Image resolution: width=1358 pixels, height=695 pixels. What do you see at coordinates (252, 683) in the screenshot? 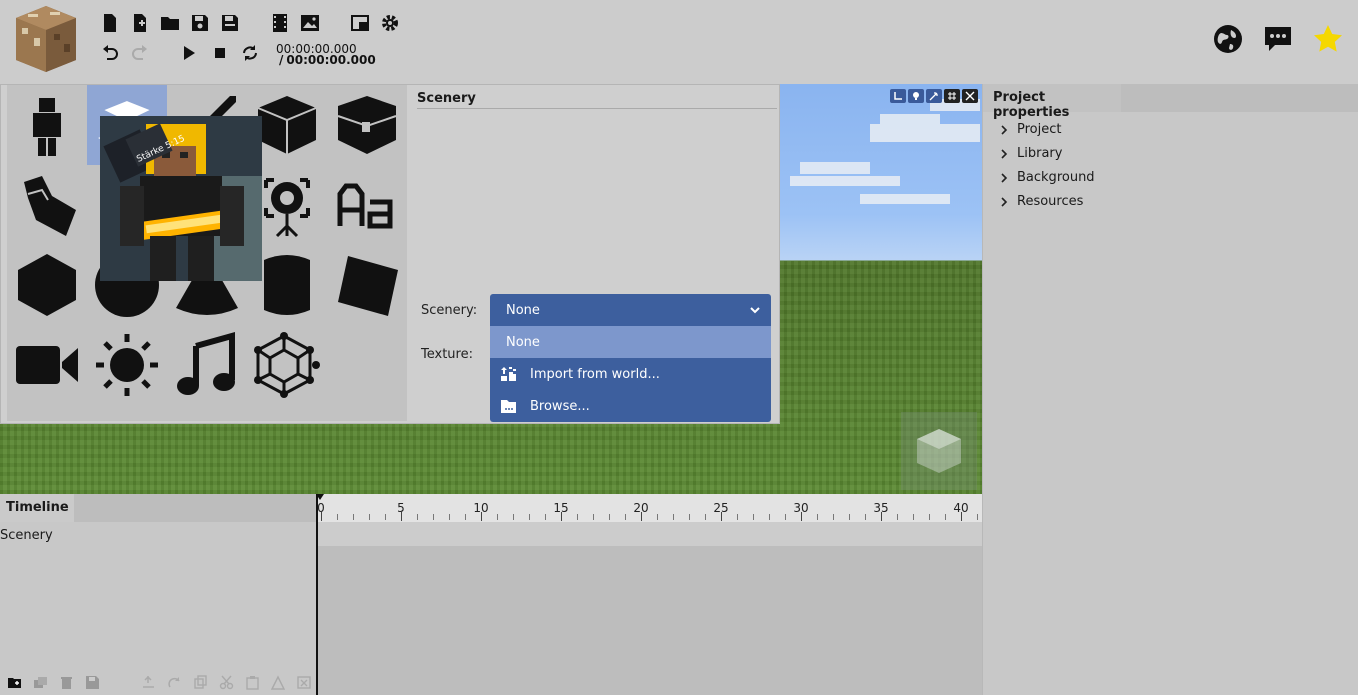
I see `paste-icon` at bounding box center [252, 683].